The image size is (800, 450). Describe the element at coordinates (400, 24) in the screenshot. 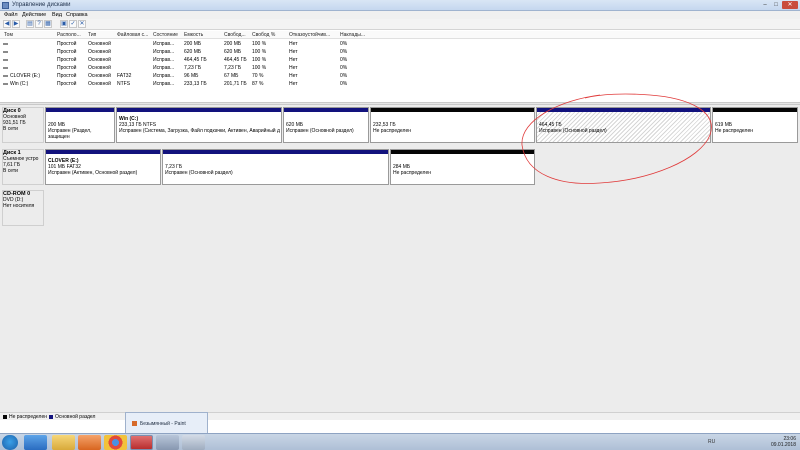

I see `toolbar: ◀ ▶ ▤ ? ▦ ▣ ✓ ✕` at that location.